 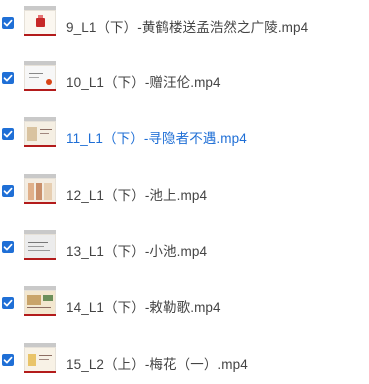 I want to click on file-name: 12_L1（下）-池上.mp4, so click(x=136, y=194).